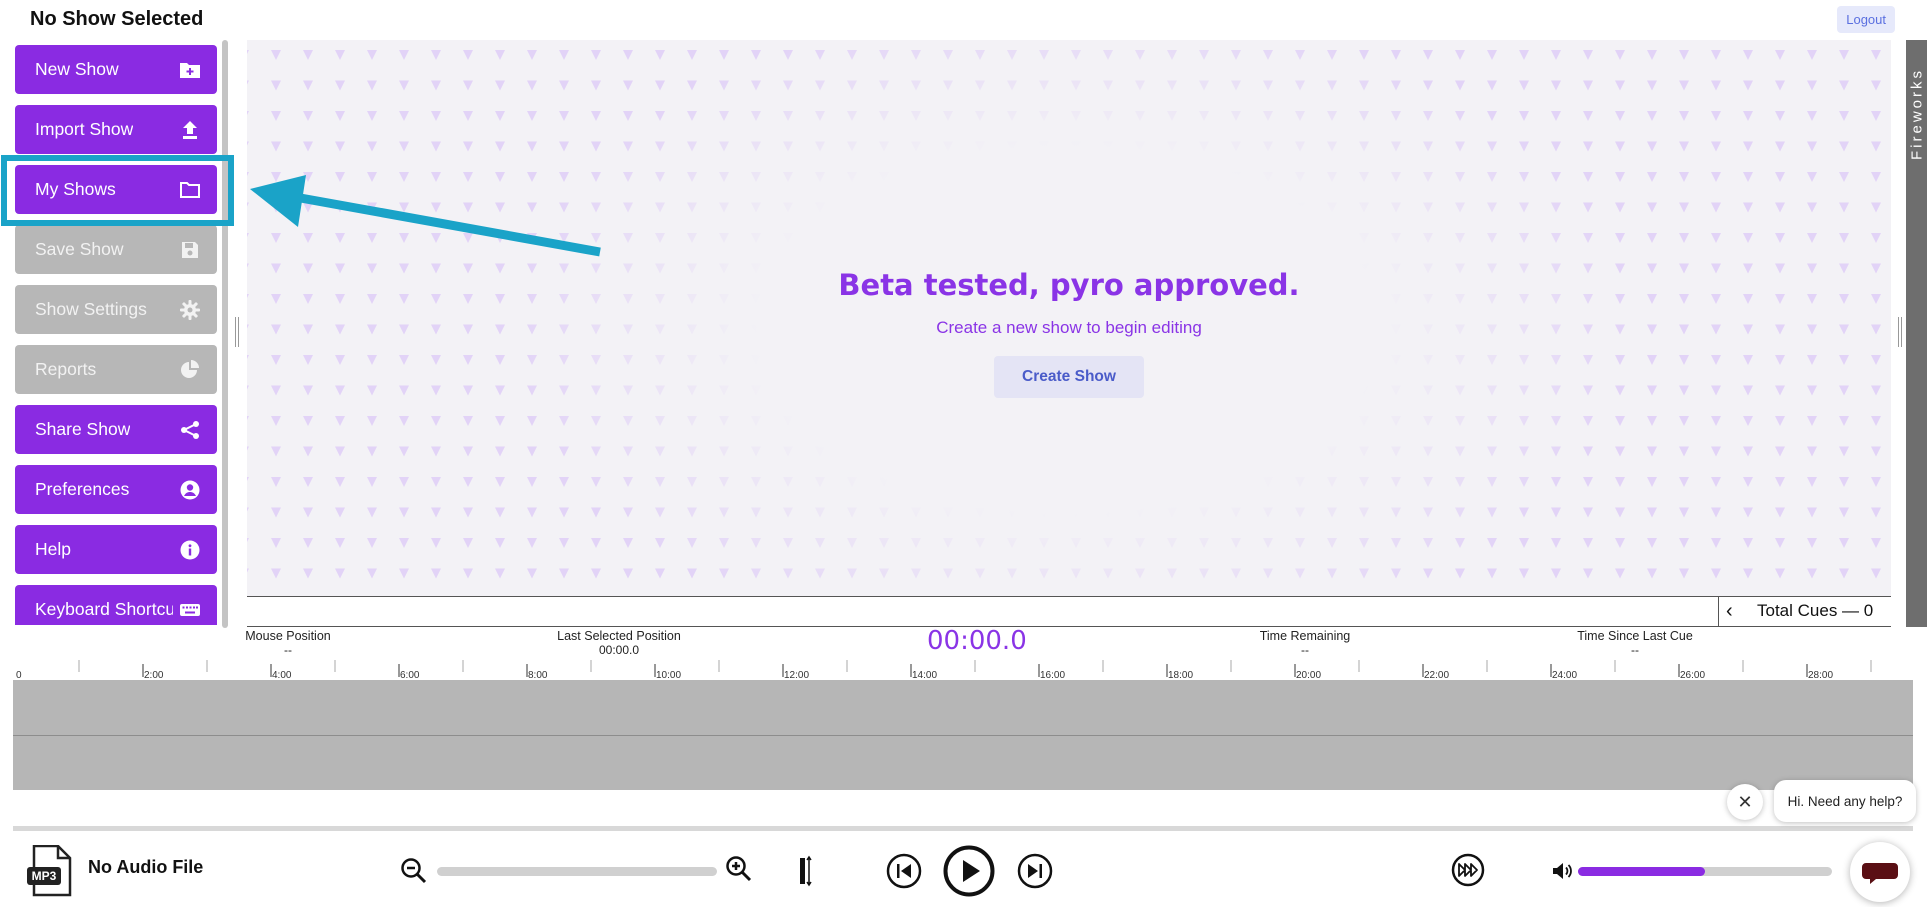 The width and height of the screenshot is (1927, 907). I want to click on ruler-label: 18:00, so click(1180, 675).